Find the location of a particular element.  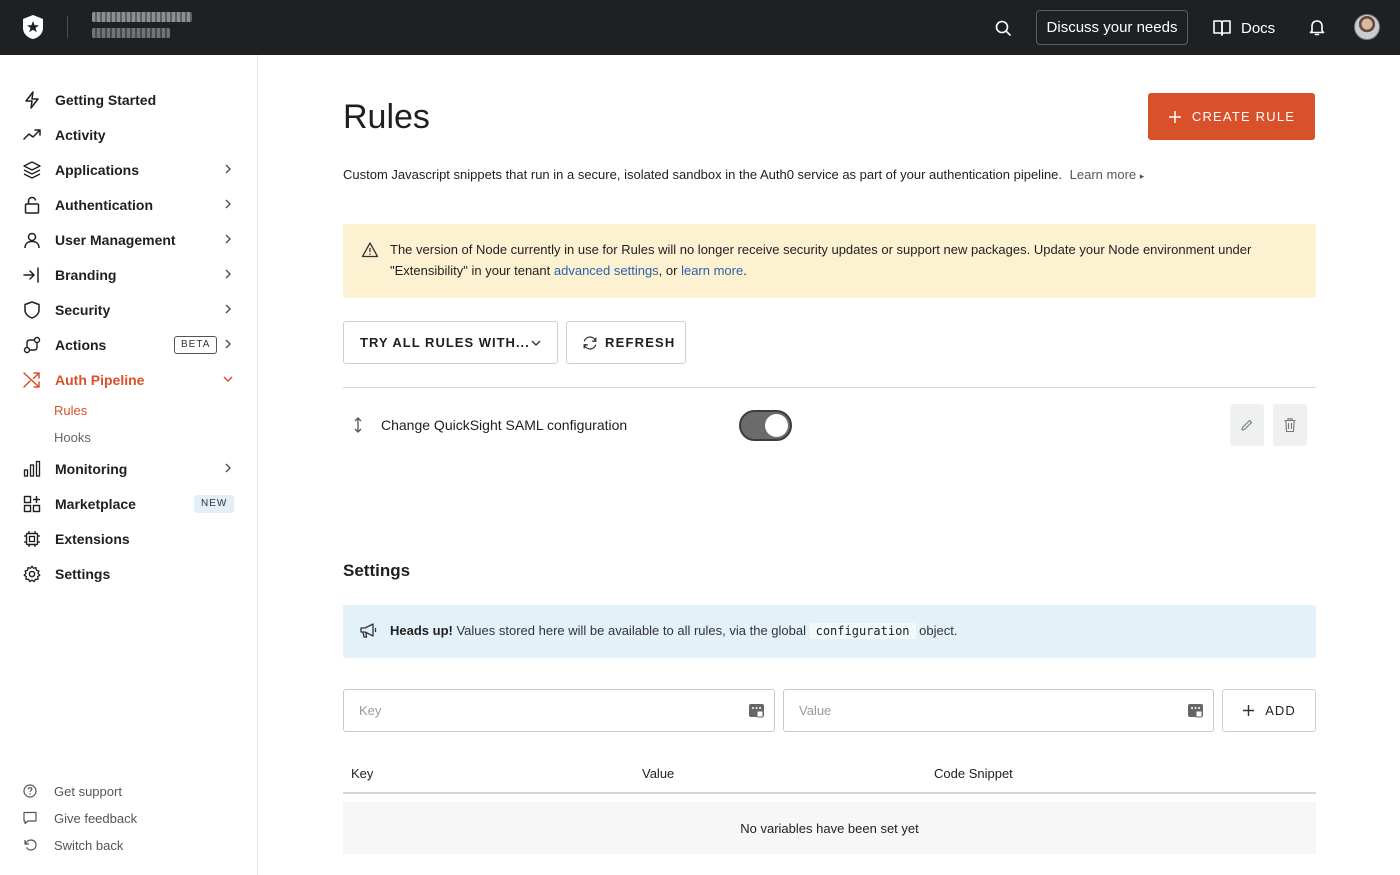

chip-icon is located at coordinates (32, 539).